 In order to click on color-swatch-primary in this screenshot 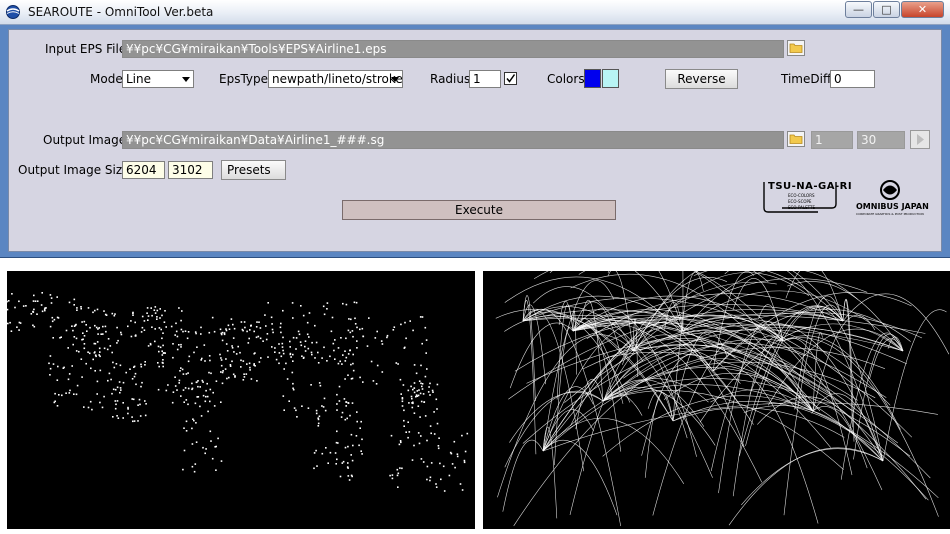, I will do `click(592, 78)`.